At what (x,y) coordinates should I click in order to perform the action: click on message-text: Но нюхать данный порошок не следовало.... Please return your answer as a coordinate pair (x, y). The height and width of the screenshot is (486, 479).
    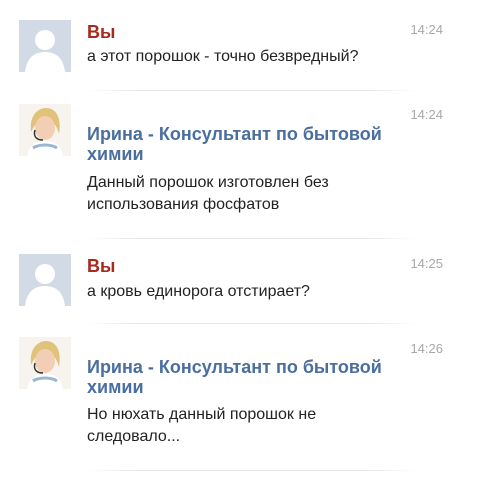
    Looking at the image, I should click on (202, 425).